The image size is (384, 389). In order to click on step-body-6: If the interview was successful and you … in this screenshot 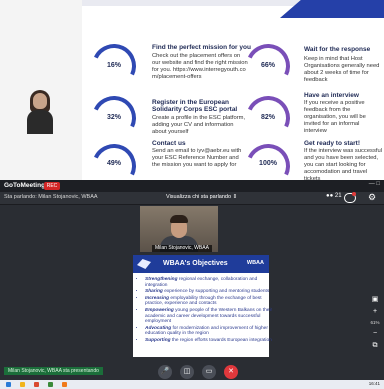, I will do `click(343, 165)`.